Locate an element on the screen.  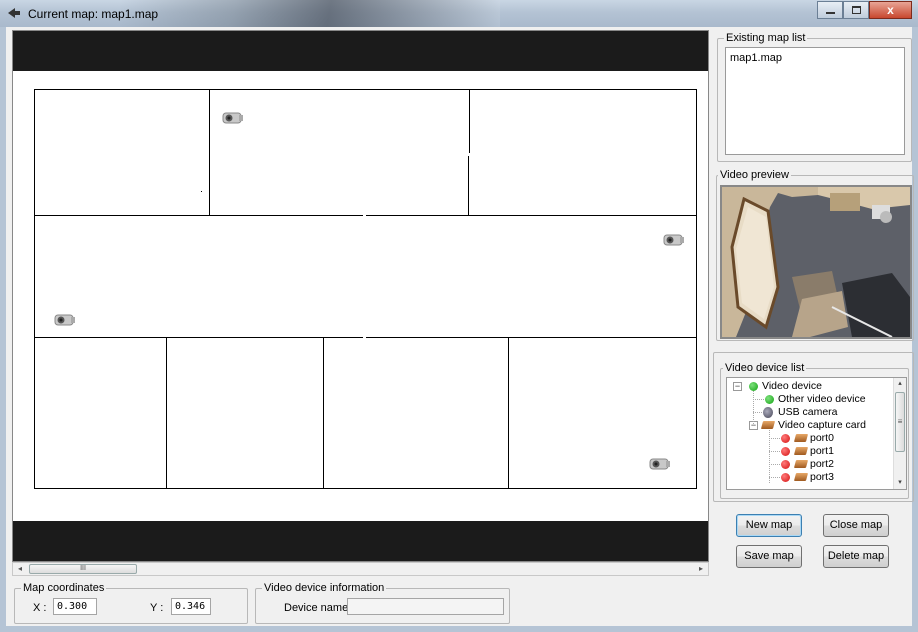
map-list-item: map1.map is located at coordinates (756, 58).